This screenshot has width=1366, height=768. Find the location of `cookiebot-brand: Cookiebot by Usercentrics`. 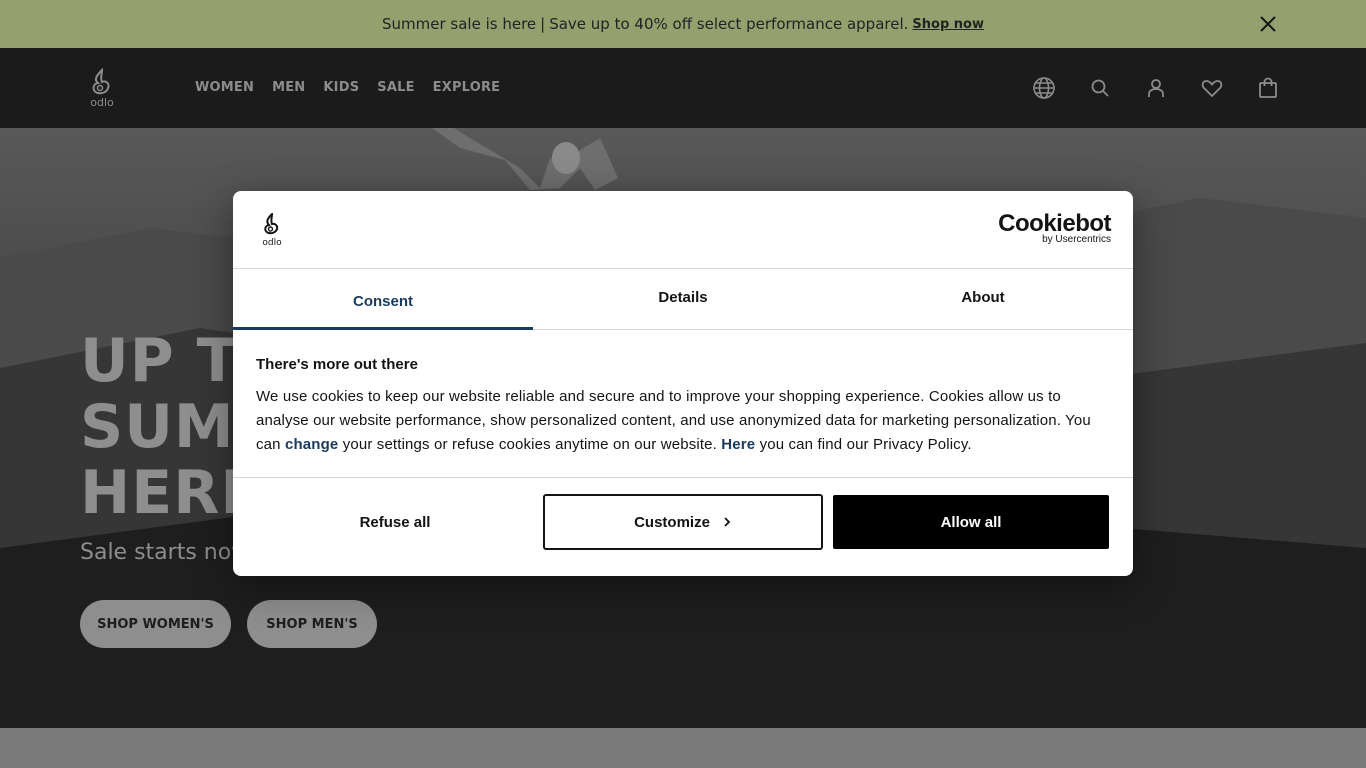

cookiebot-brand: Cookiebot by Usercentrics is located at coordinates (1054, 228).